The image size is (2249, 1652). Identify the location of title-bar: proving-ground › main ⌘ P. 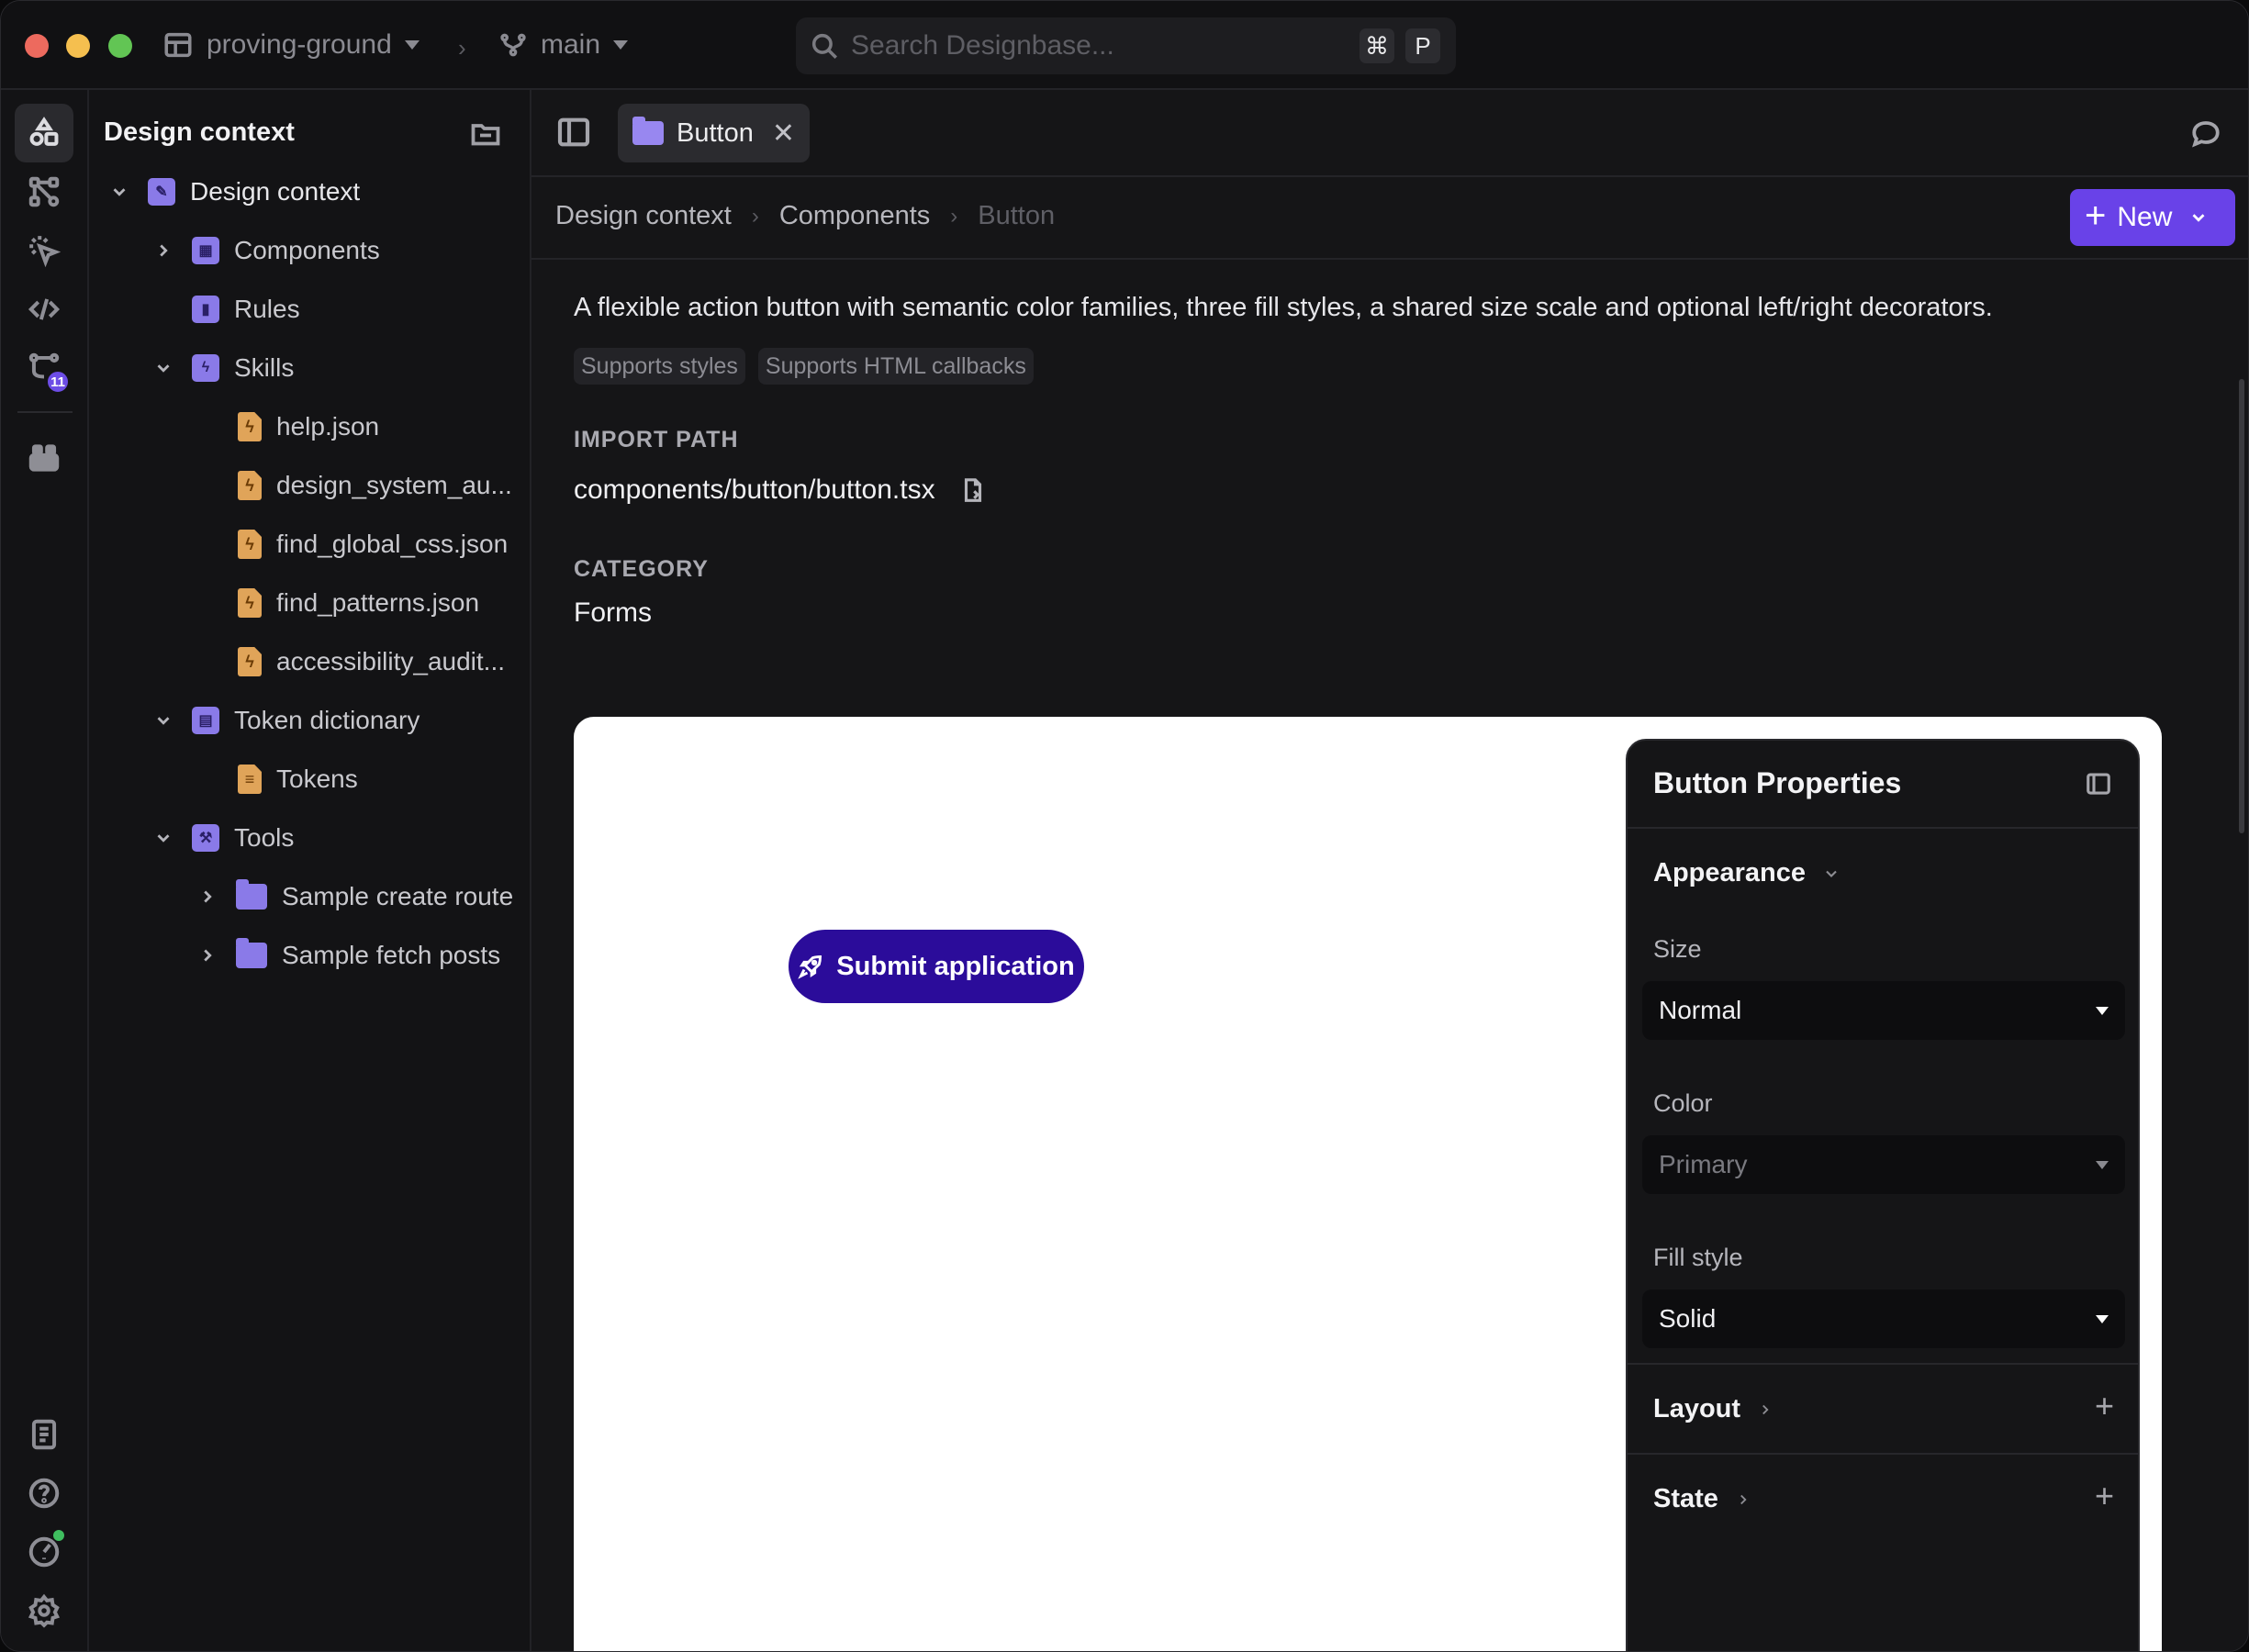
(1124, 45).